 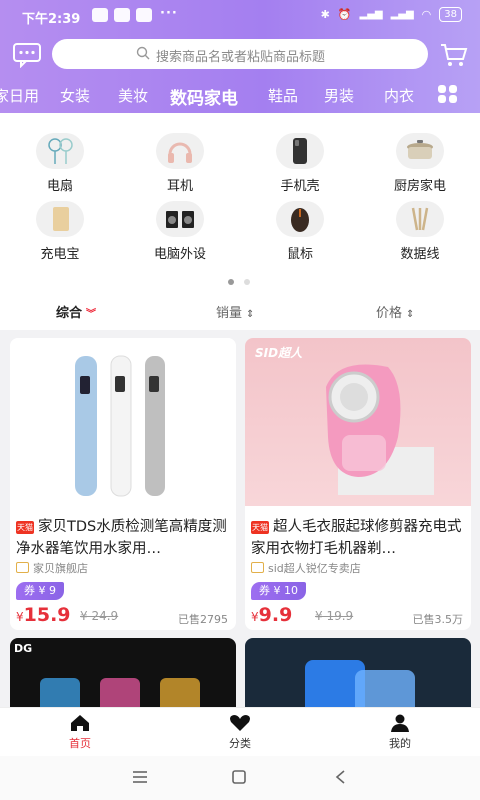 What do you see at coordinates (283, 95) in the screenshot?
I see `tab-shoes: 鞋品` at bounding box center [283, 95].